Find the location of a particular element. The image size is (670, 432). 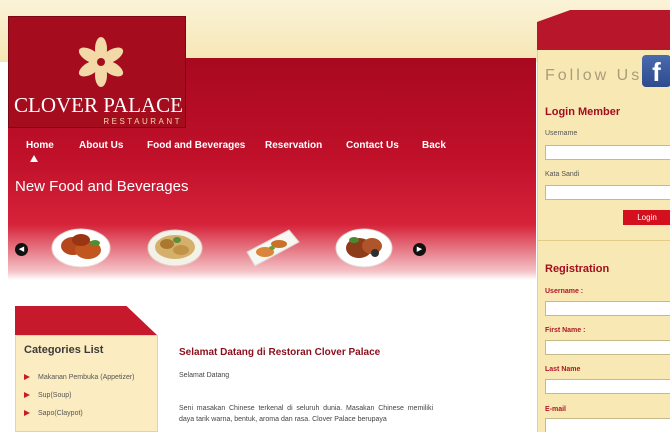

category-item-label: Makanan Pembuka (Appetizer) is located at coordinates (86, 377).